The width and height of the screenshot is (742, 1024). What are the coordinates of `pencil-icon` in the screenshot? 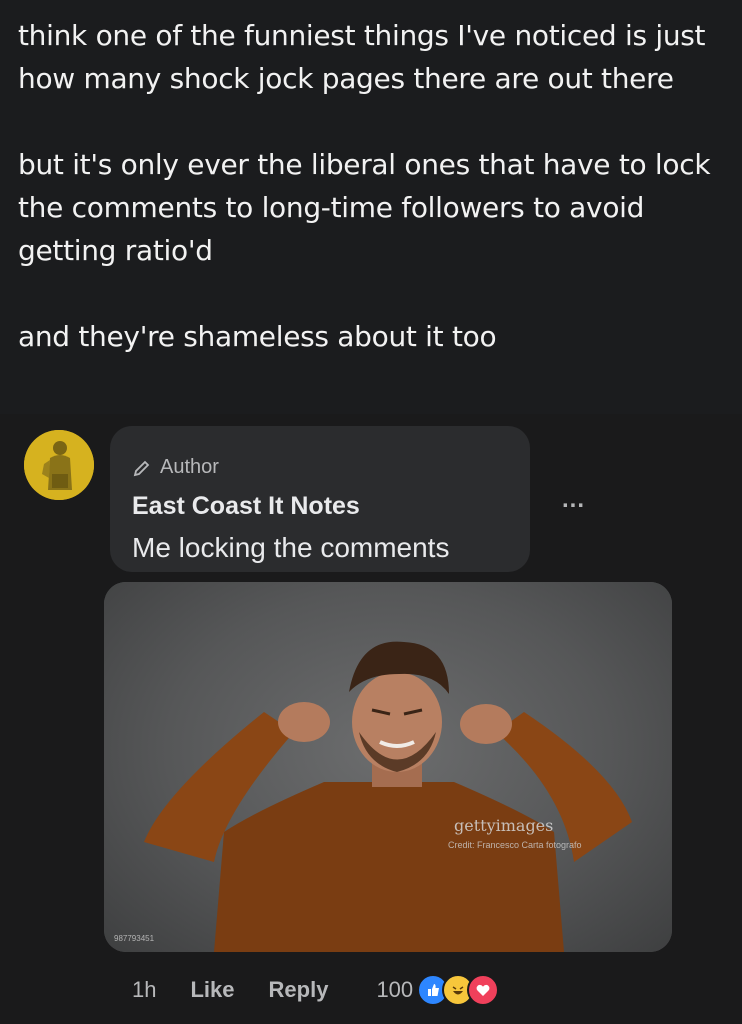 It's located at (141, 468).